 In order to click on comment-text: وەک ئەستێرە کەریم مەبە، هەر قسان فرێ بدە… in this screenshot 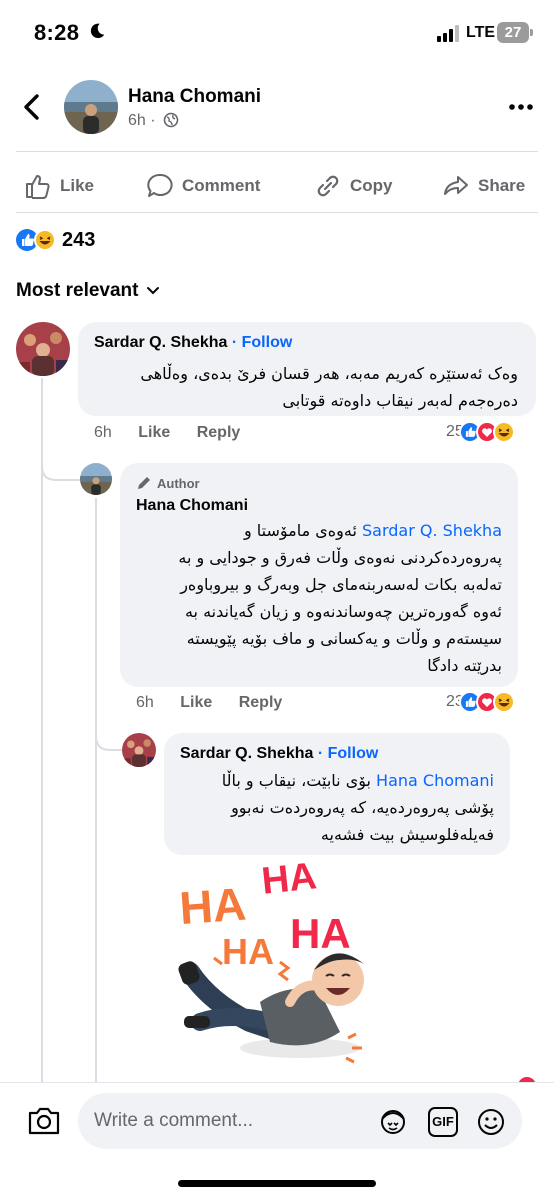, I will do `click(303, 387)`.